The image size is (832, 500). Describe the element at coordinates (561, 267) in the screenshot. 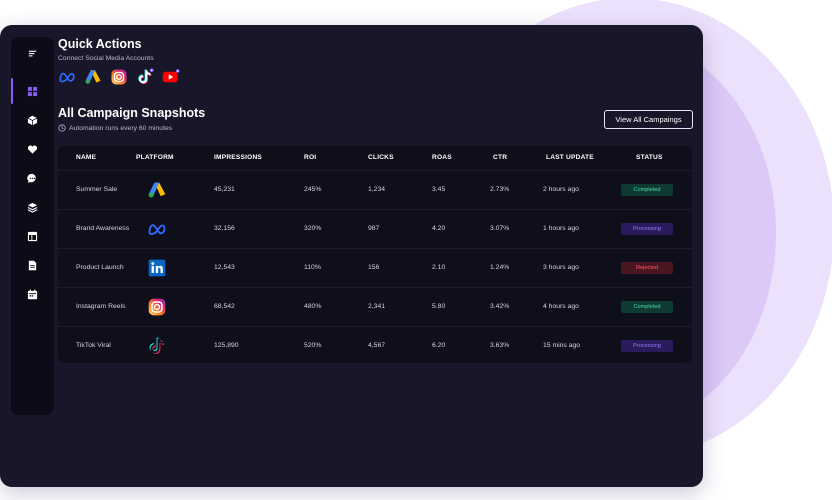

I see `last-update-value: 3 hours ago` at that location.